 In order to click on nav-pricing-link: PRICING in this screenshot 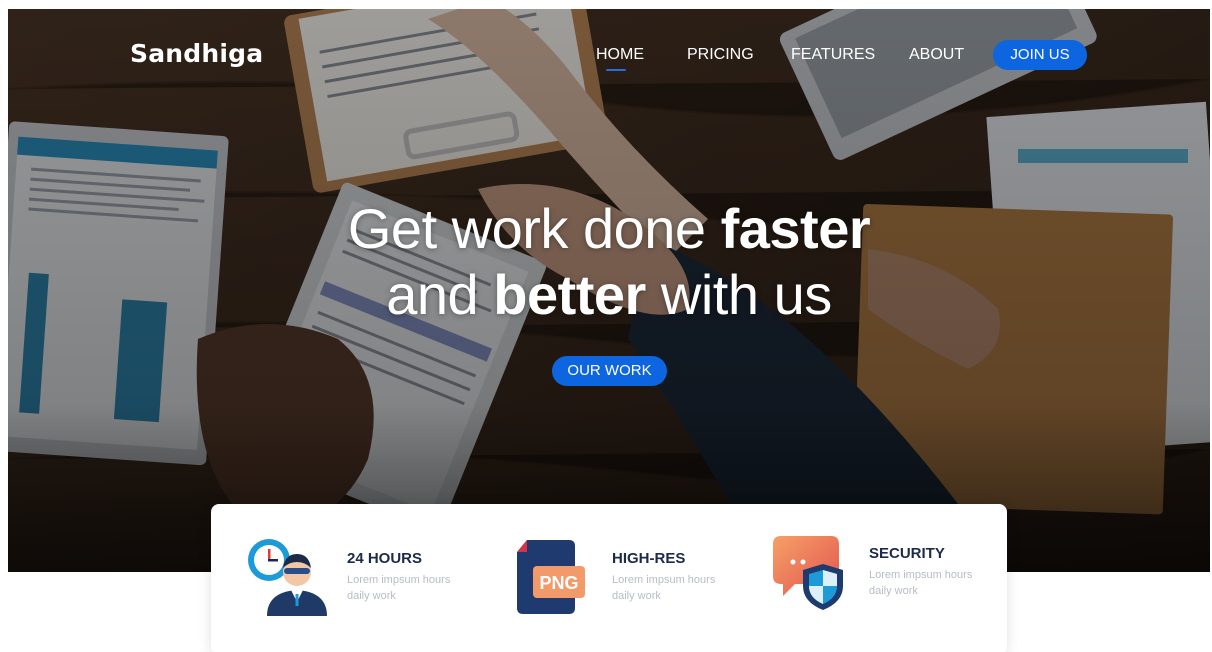, I will do `click(720, 55)`.